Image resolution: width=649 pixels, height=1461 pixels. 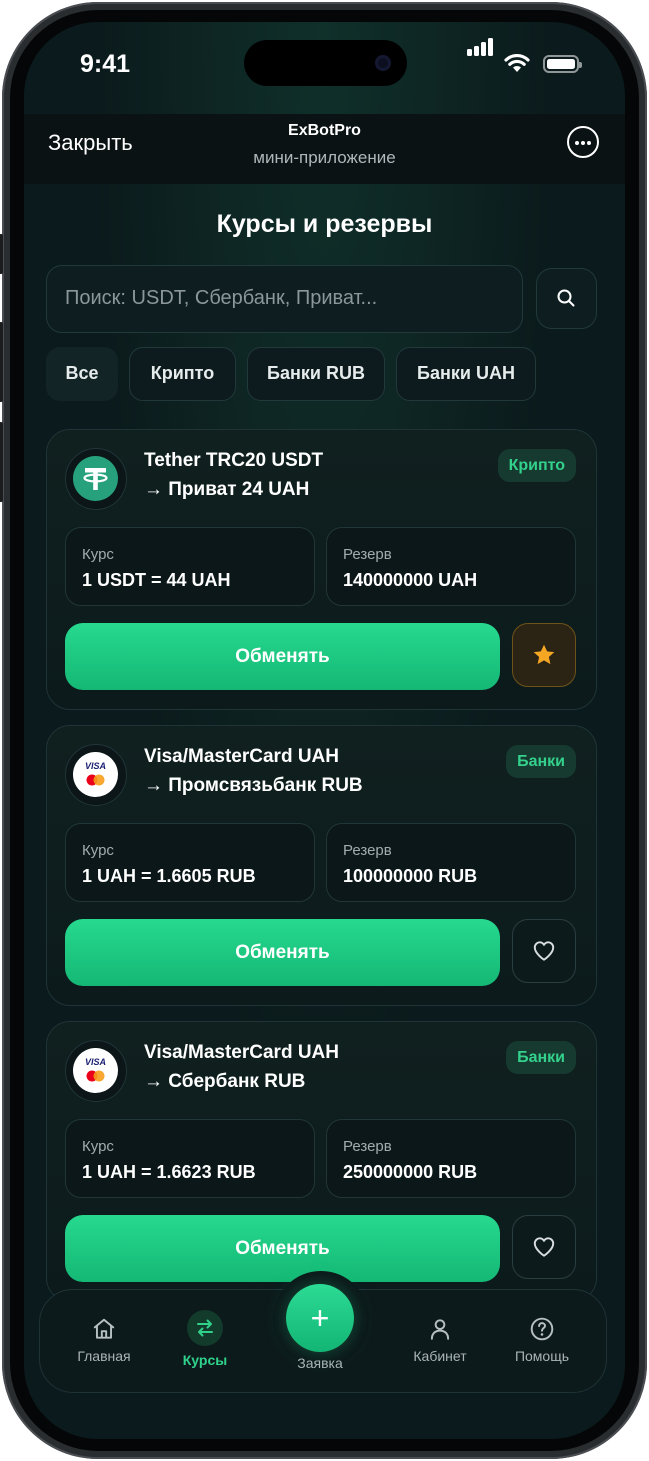 I want to click on rate-value: 1 USDT = 44 UAH, so click(x=156, y=580).